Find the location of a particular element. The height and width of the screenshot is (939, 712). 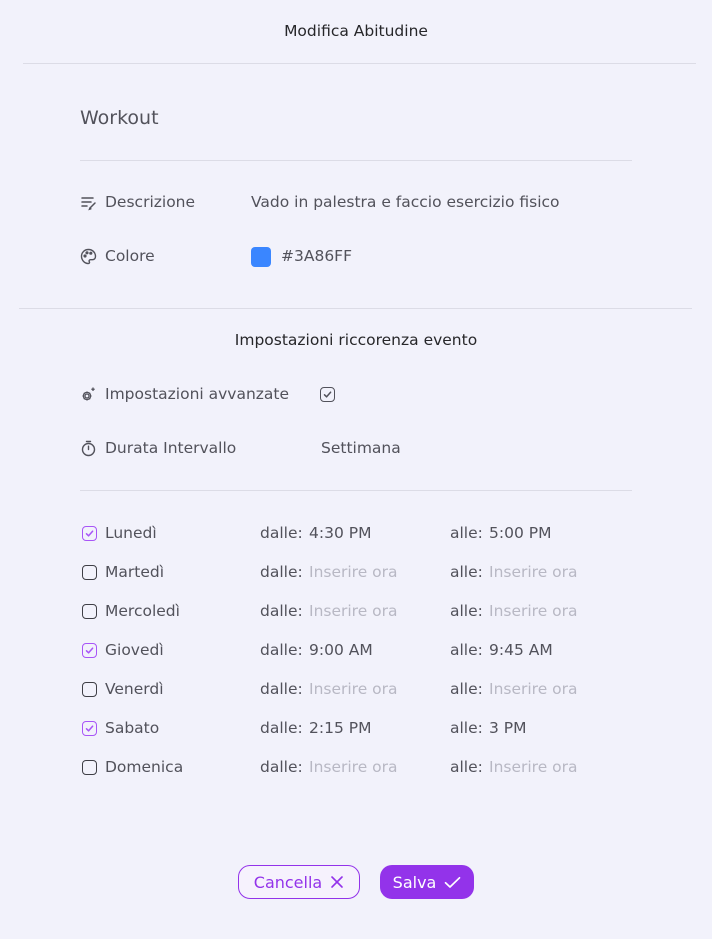

day-name: Sabato is located at coordinates (132, 728).